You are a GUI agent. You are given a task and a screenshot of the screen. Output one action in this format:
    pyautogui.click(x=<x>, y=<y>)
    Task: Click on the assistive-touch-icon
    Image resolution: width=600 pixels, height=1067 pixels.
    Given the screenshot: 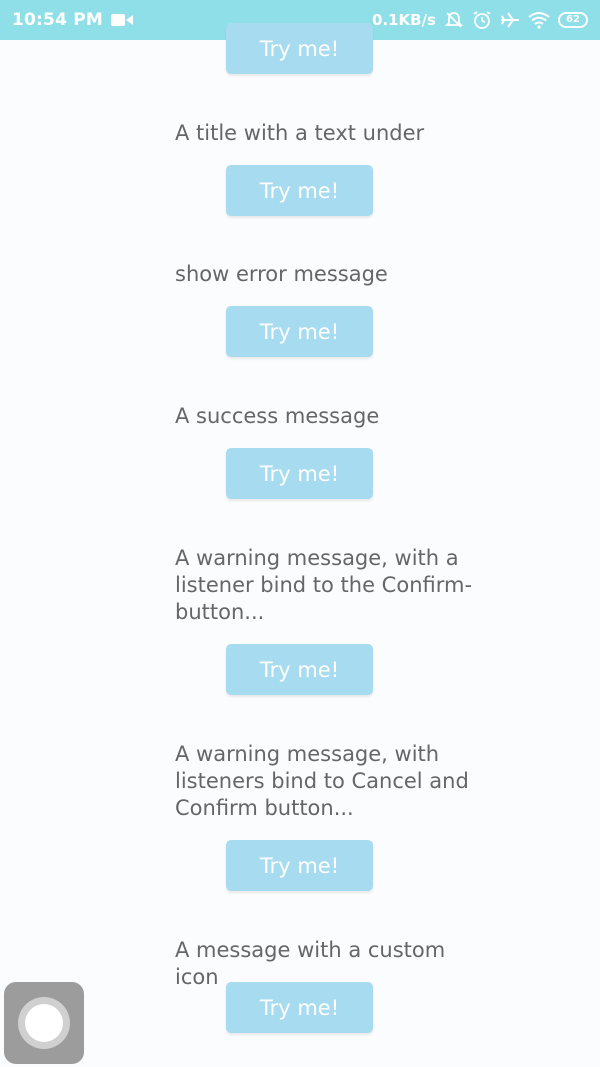 What is the action you would take?
    pyautogui.click(x=44, y=1023)
    